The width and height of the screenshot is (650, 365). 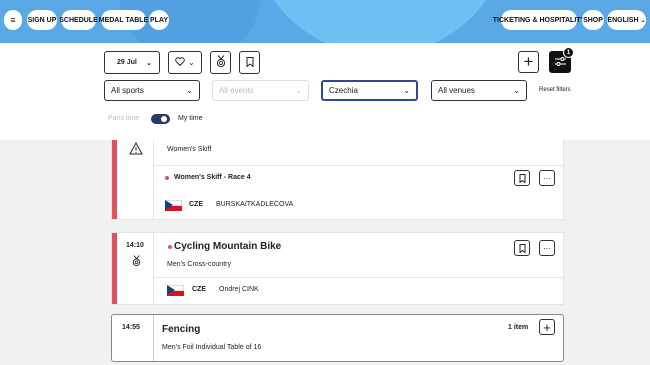 What do you see at coordinates (212, 347) in the screenshot?
I see `event-subtitle: Men's Foil Individual Table of 16` at bounding box center [212, 347].